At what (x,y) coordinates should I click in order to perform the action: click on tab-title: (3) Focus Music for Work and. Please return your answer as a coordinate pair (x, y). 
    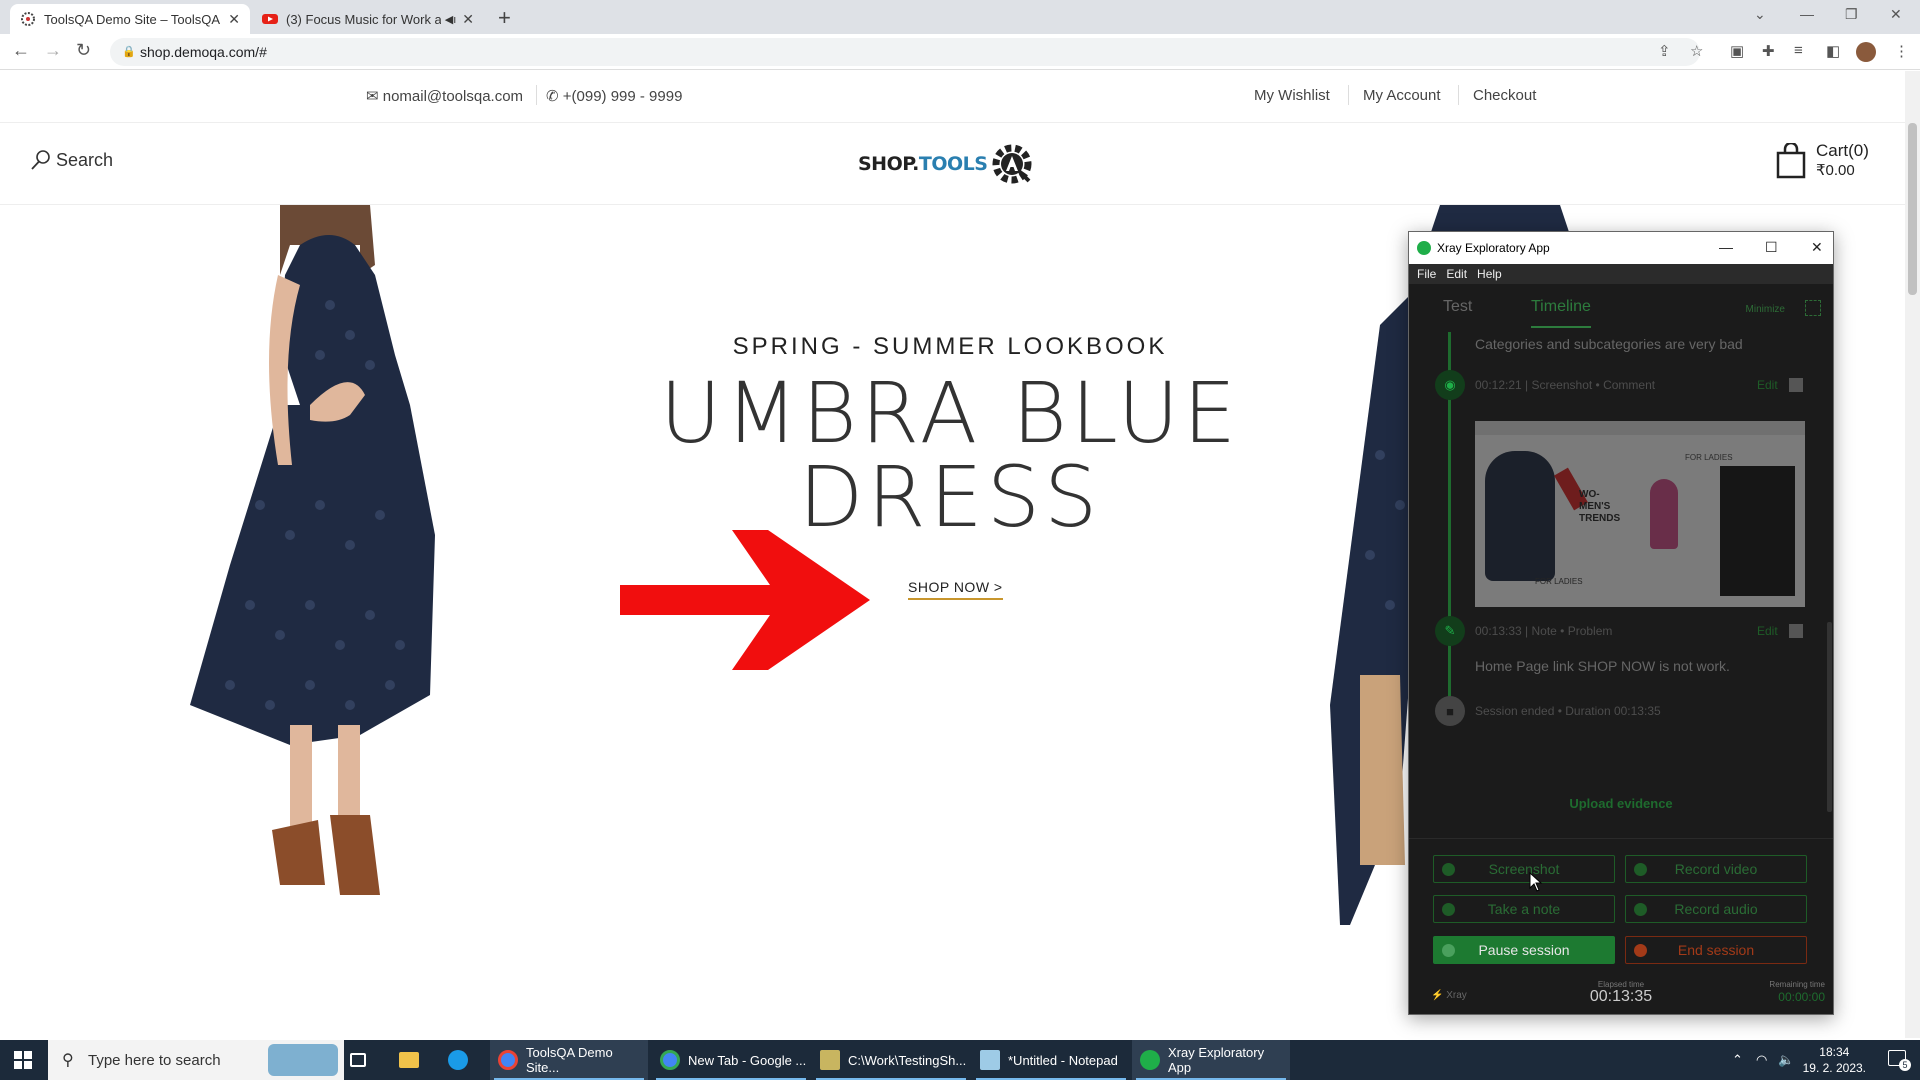
    Looking at the image, I should click on (363, 19).